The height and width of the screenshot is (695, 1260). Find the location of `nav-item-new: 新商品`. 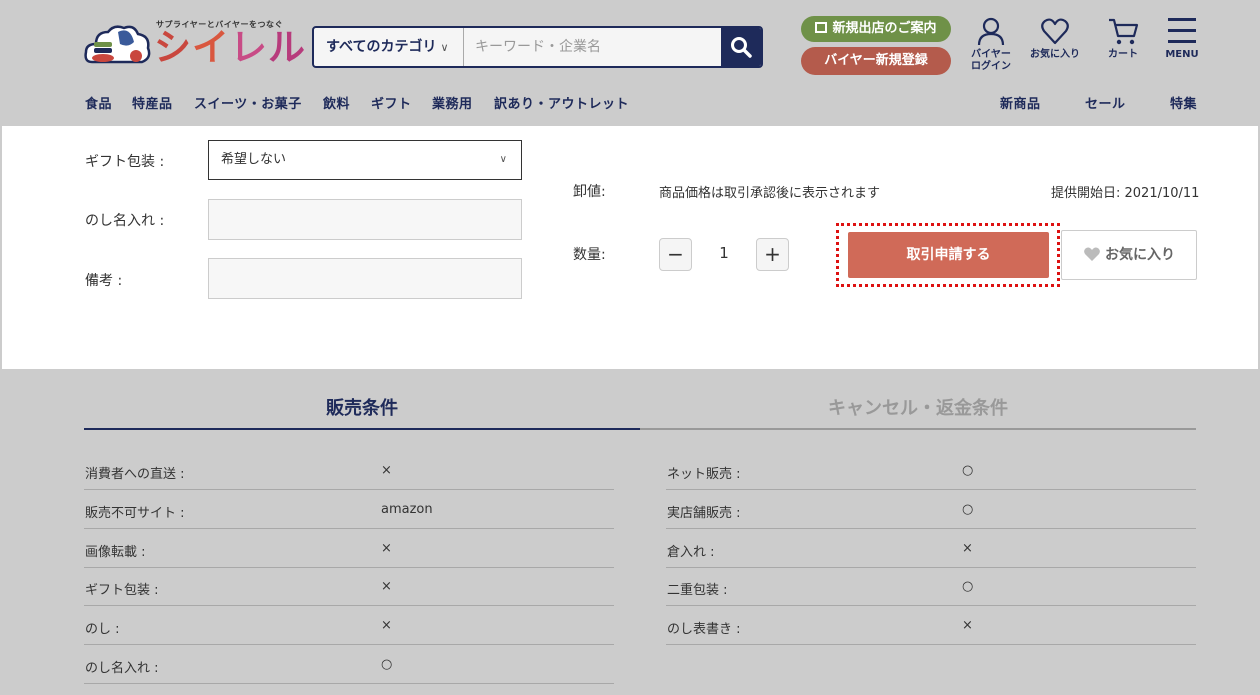

nav-item-new: 新商品 is located at coordinates (1020, 102).